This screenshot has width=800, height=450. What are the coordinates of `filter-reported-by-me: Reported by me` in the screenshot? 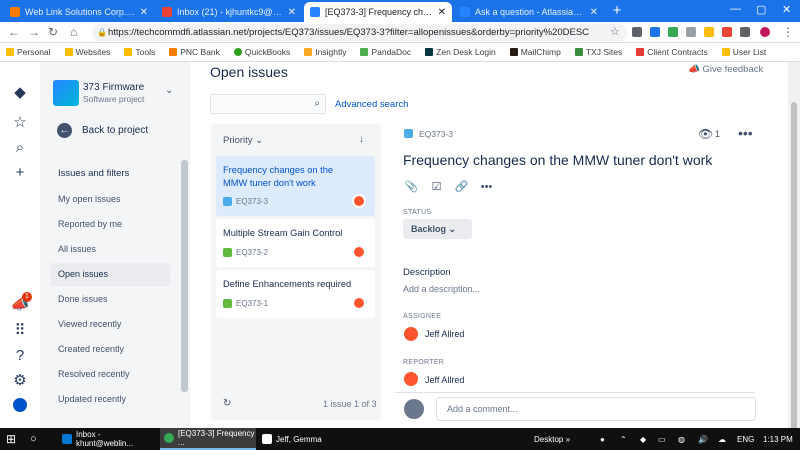 It's located at (110, 224).